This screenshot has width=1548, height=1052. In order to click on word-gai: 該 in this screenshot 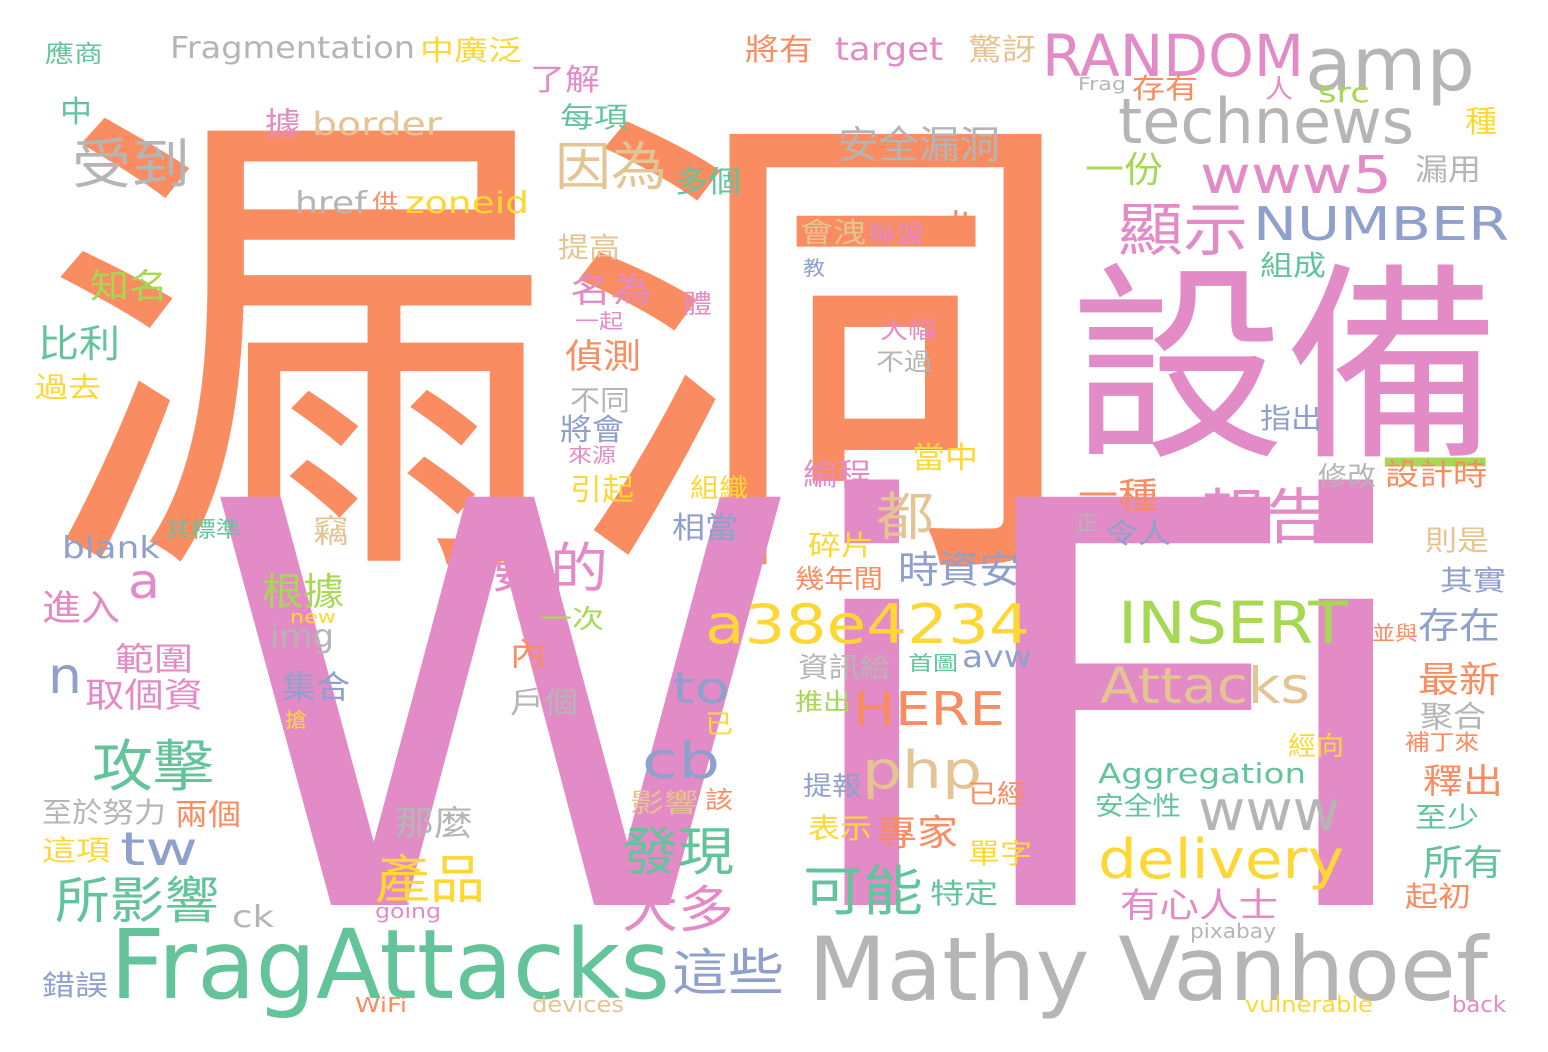, I will do `click(719, 800)`.